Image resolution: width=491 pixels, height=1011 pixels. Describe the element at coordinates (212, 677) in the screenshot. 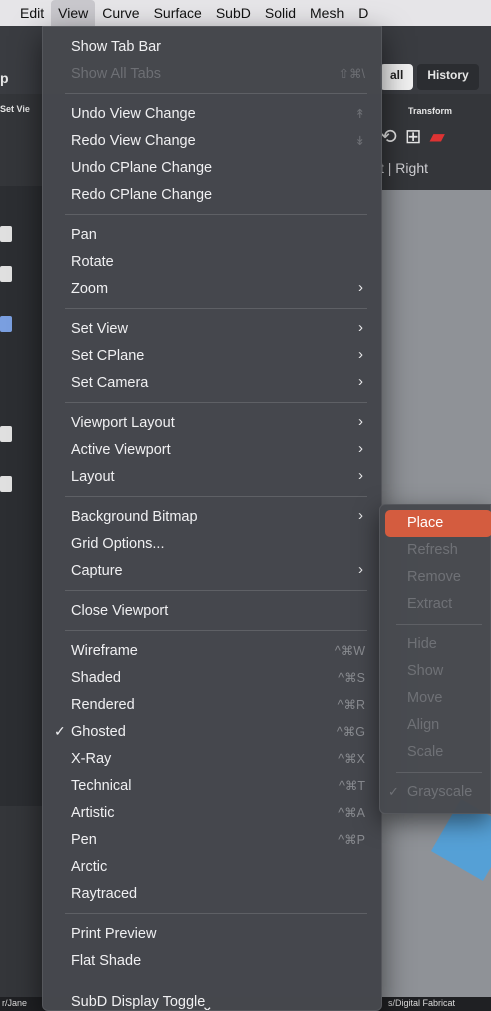

I see `menu-item-shaded: Shaded ^⌘S` at that location.